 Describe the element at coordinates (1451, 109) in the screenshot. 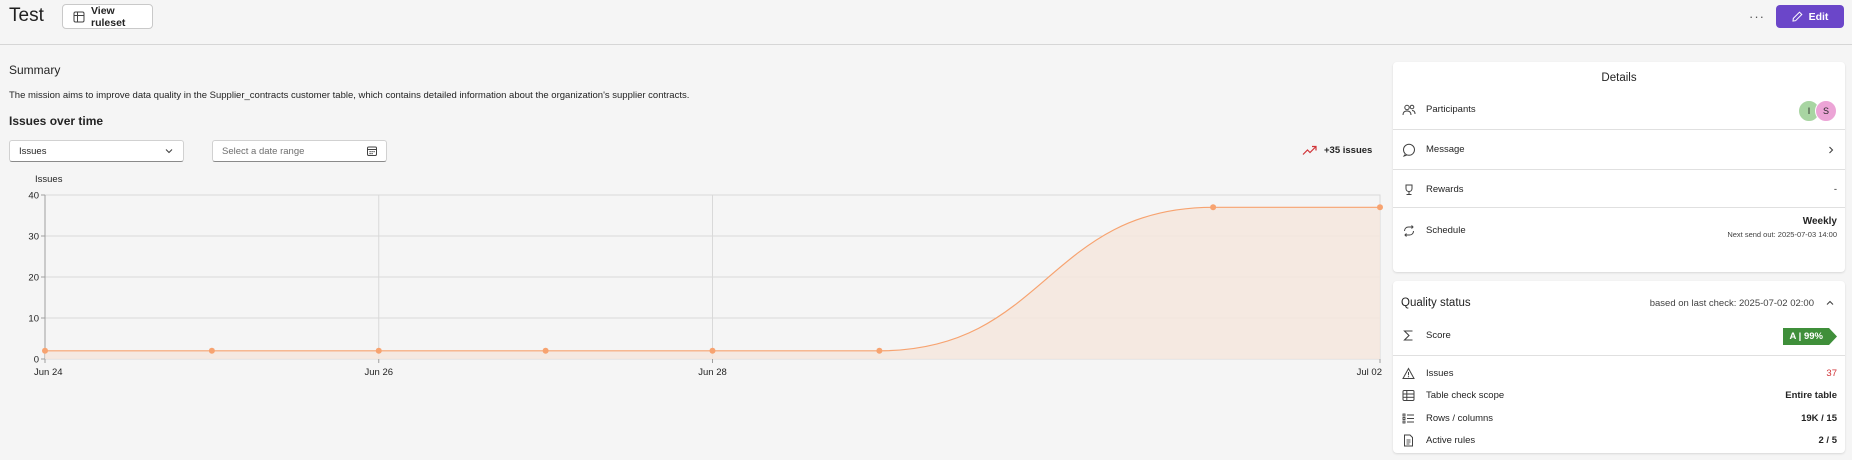

I see `participants-label: Participants` at that location.